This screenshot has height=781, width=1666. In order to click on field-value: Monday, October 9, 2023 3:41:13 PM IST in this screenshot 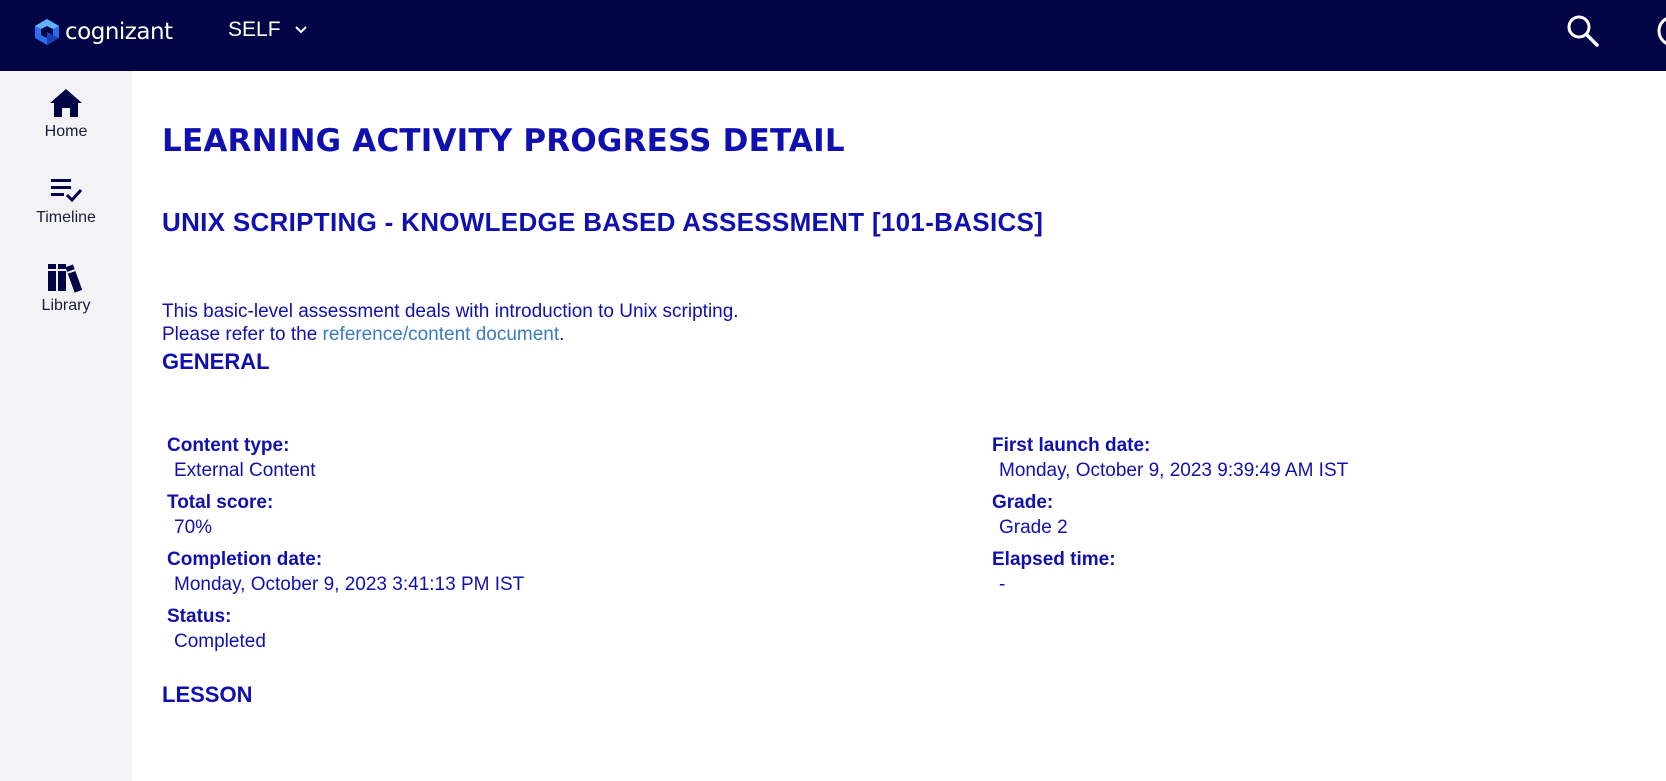, I will do `click(349, 584)`.